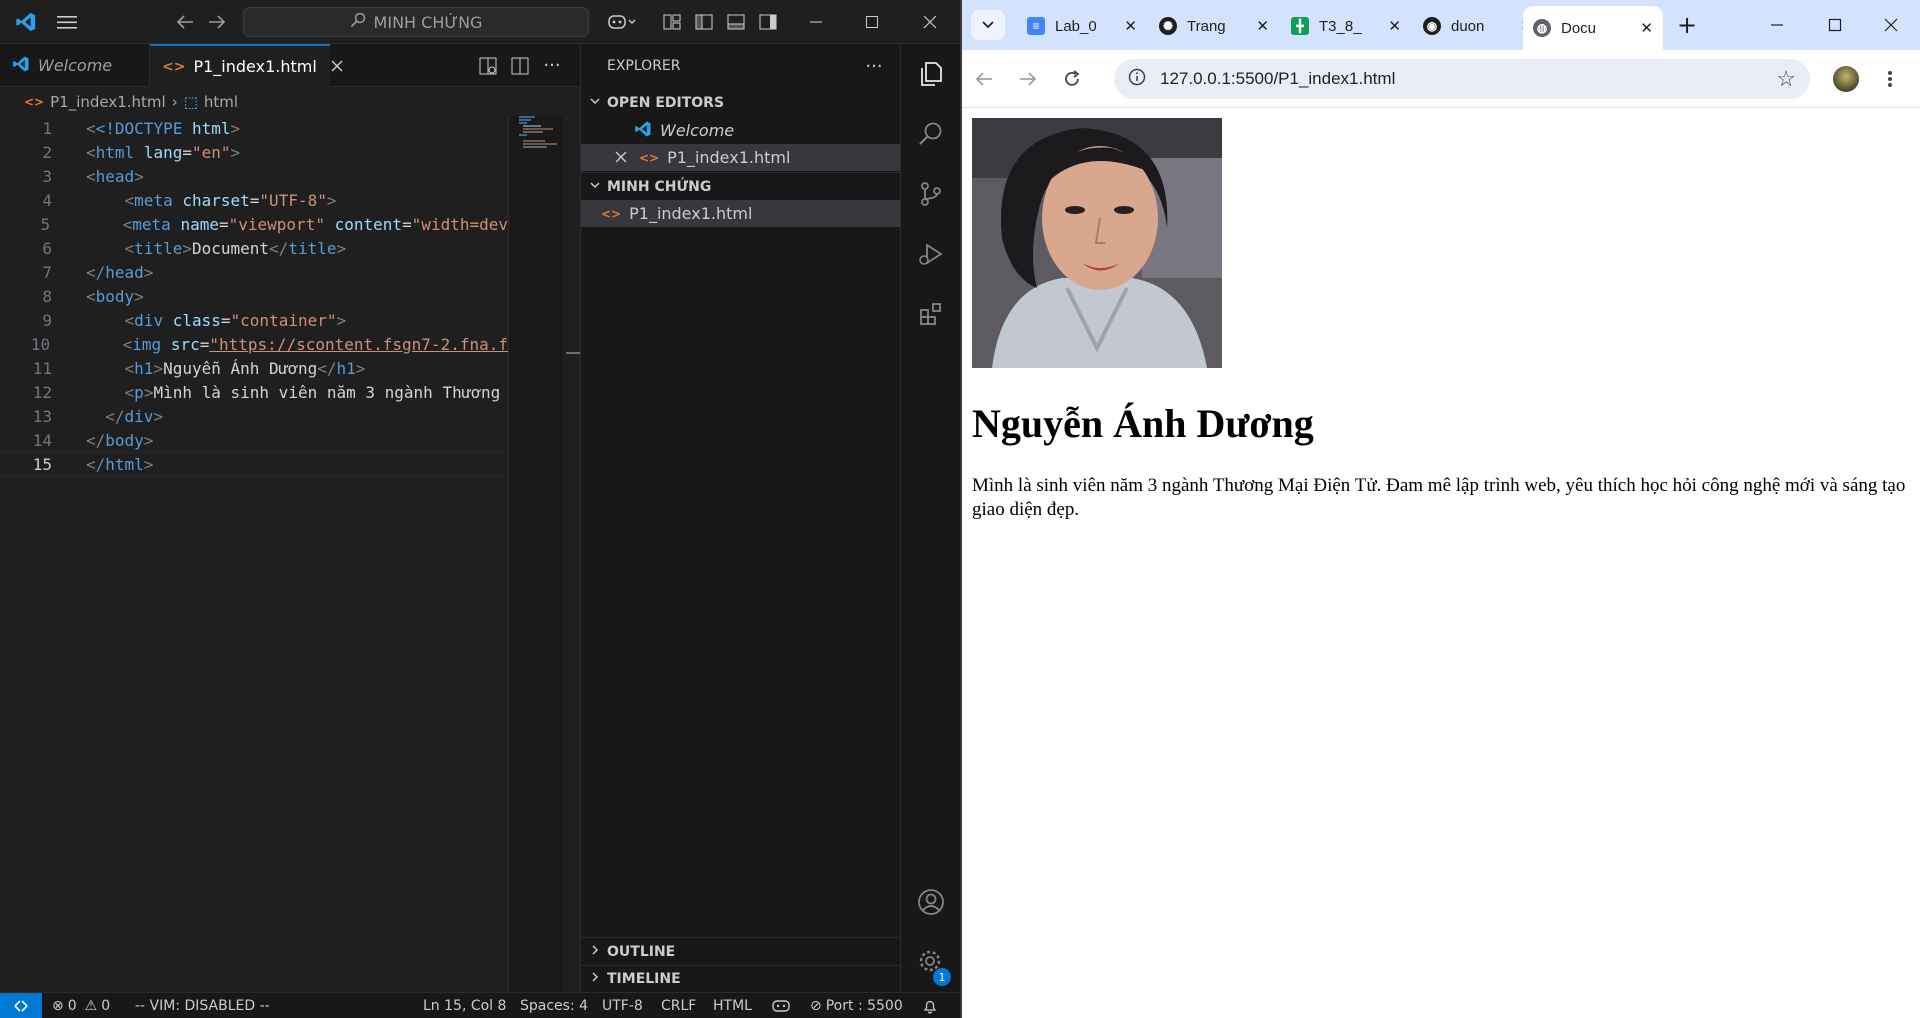  I want to click on chrome-tab: ✺ Trang ✕, so click(1214, 26).